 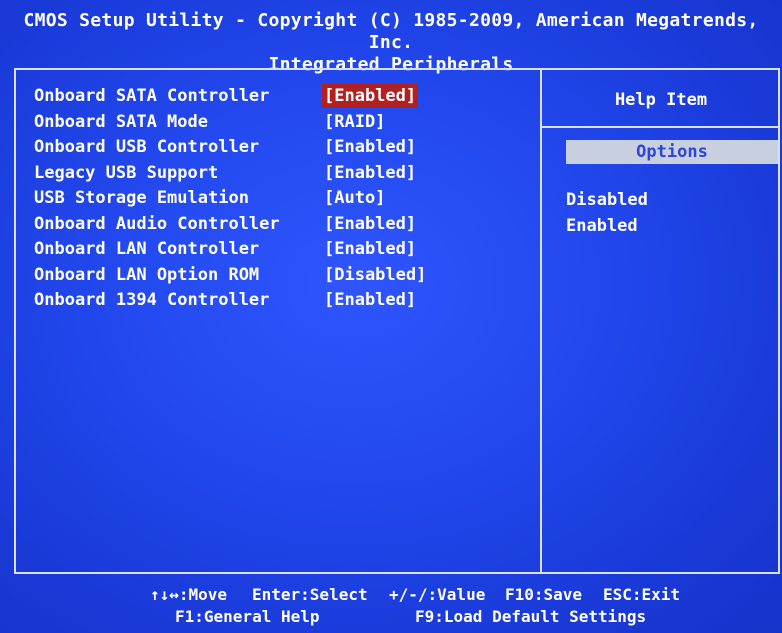 I want to click on setting-label: Onboard Audio Controller, so click(x=157, y=223).